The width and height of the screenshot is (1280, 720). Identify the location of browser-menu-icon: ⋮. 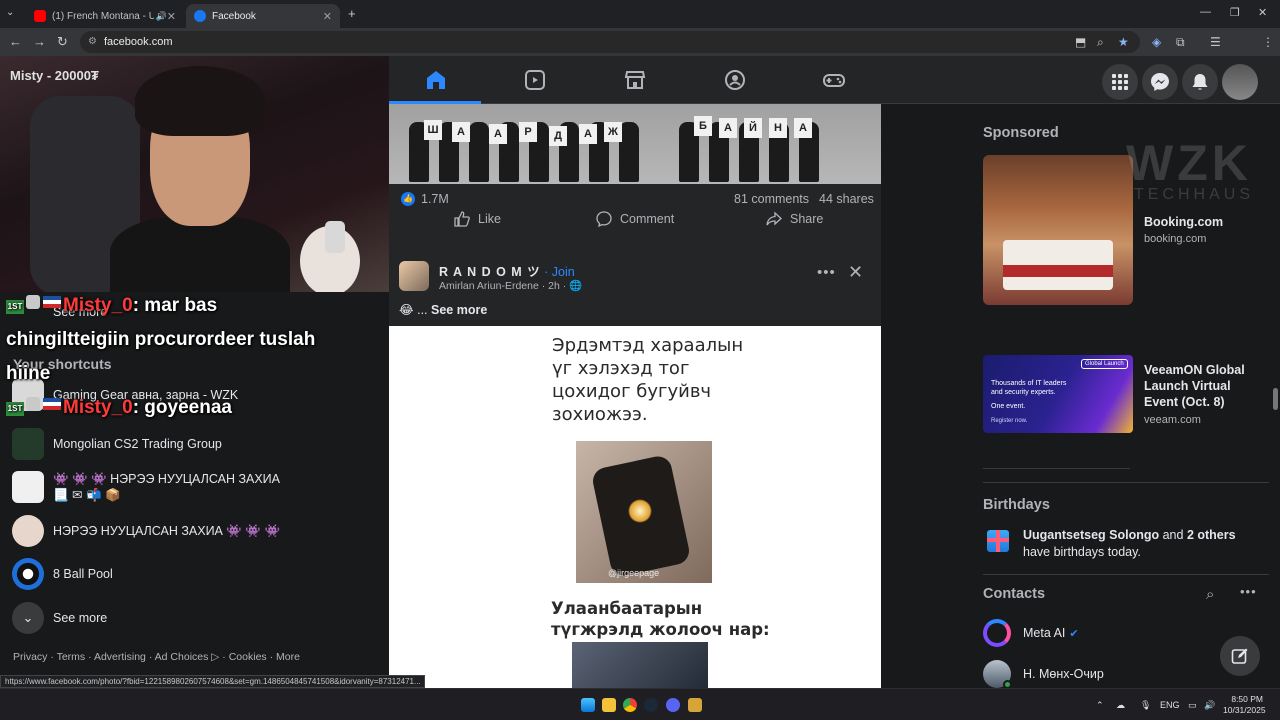
(1268, 42).